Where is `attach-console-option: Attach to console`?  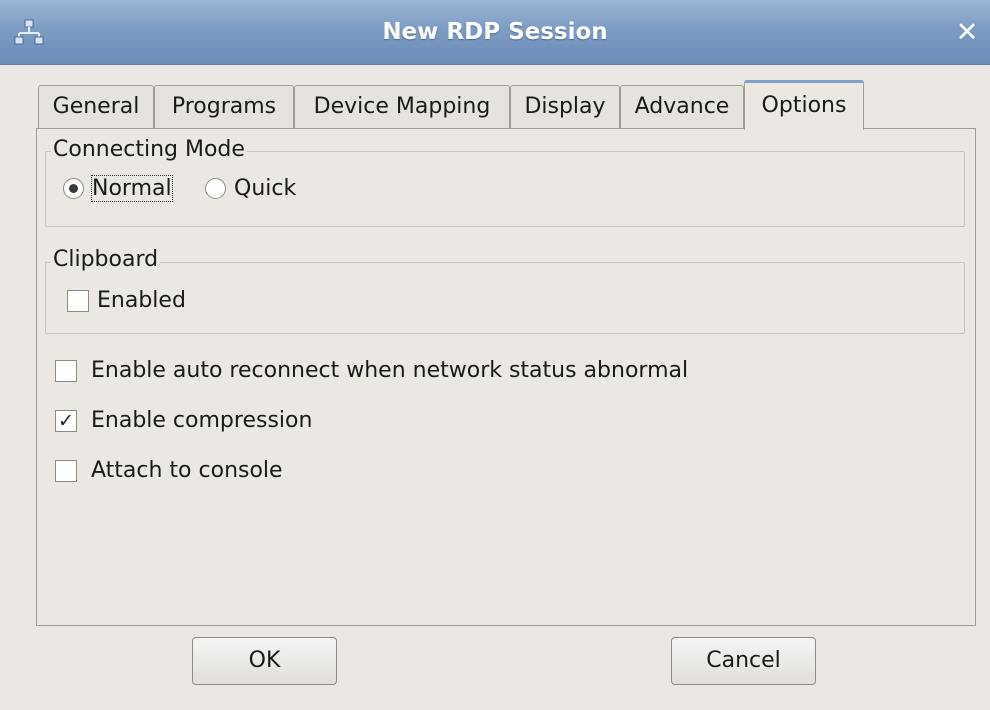
attach-console-option: Attach to console is located at coordinates (169, 470).